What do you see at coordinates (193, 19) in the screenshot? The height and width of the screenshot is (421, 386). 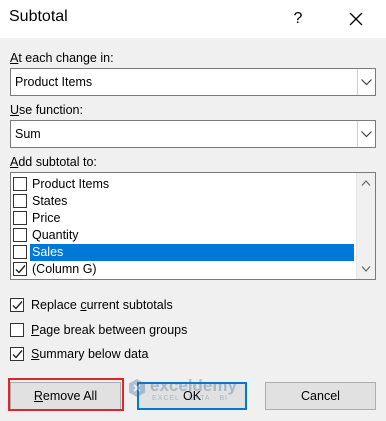 I see `title-bar: Subtotal ?` at bounding box center [193, 19].